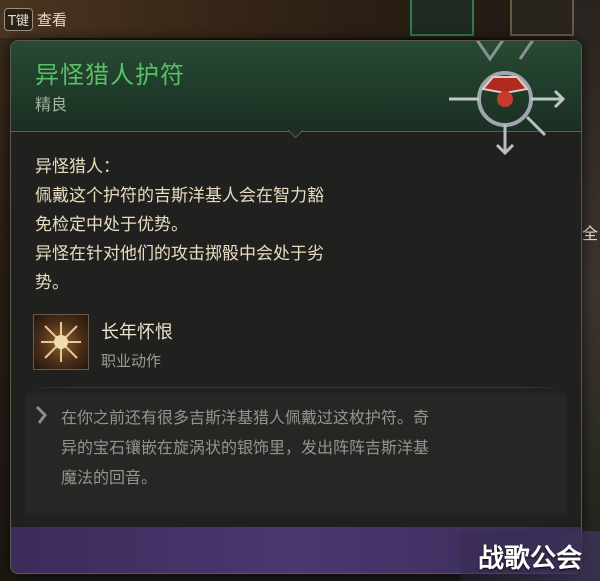 This screenshot has width=600, height=581. What do you see at coordinates (179, 254) in the screenshot?
I see `effect-line: 异怪在针对他们的攻击掷骰中会处于劣` at bounding box center [179, 254].